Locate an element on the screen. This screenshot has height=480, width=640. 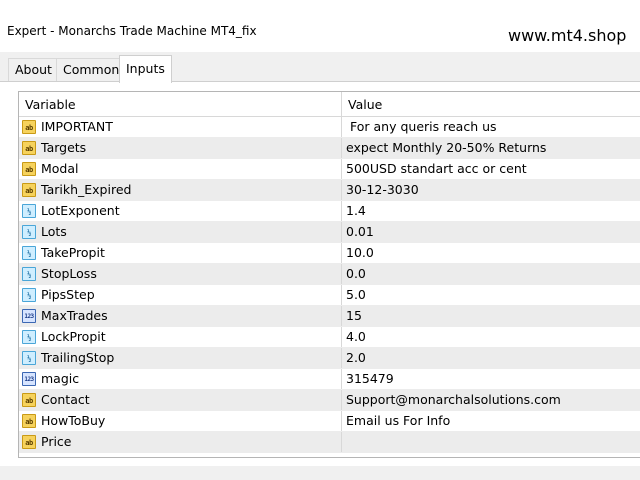
table-row: ½ Lots 0.01 is located at coordinates (329, 232).